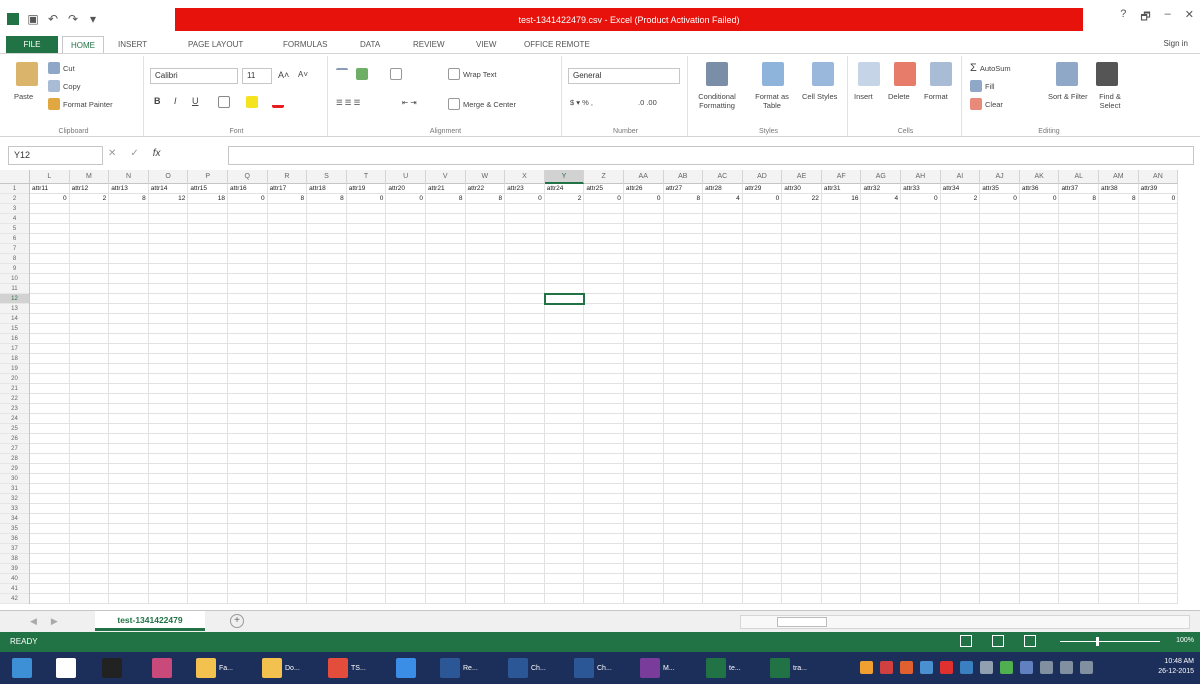 This screenshot has height=684, width=1200. Describe the element at coordinates (14, 519) in the screenshot. I see `row-header: 34` at that location.